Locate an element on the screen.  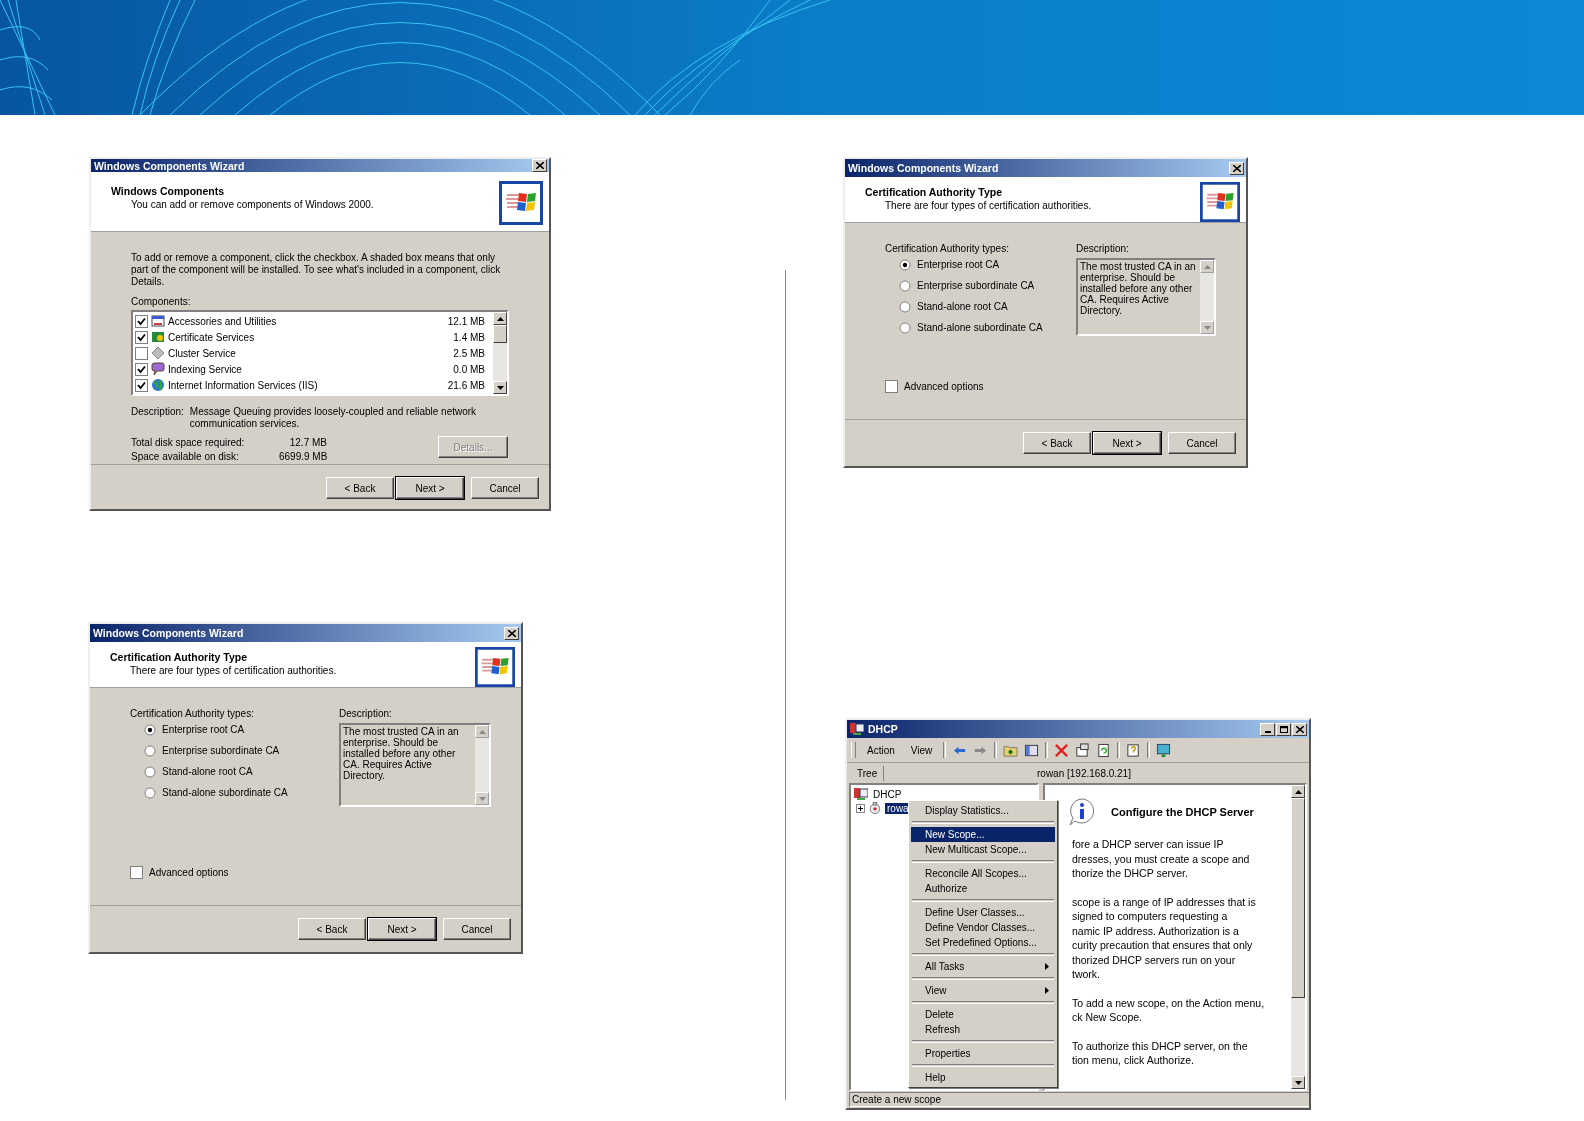
content-paragraph: To add a new scope, on the Action menu, ck New Scope. is located at coordinates (1169, 1010).